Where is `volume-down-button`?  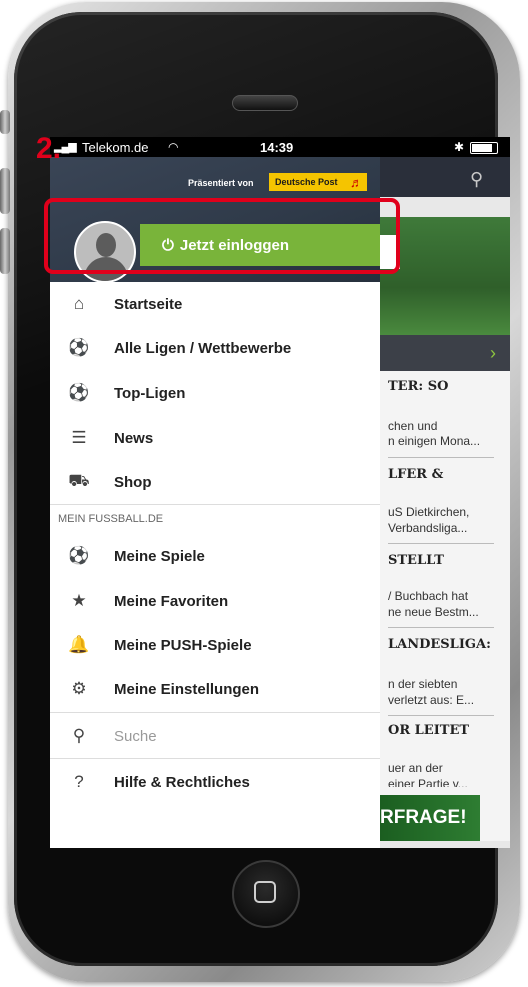 volume-down-button is located at coordinates (5, 251).